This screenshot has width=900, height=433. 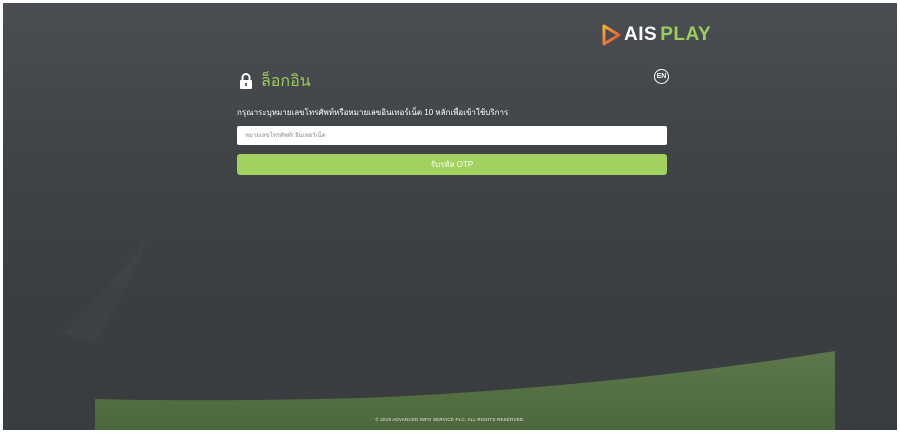 I want to click on brand-name-ais: AIS, so click(x=641, y=34).